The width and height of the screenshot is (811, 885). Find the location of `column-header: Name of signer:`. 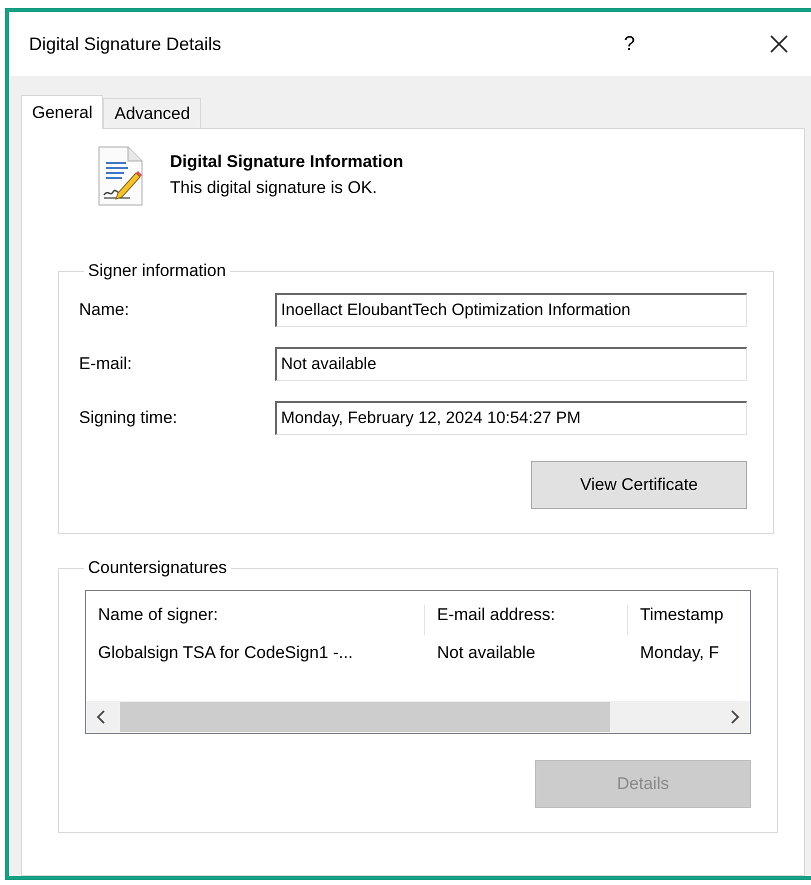

column-header: Name of signer: is located at coordinates (255, 620).